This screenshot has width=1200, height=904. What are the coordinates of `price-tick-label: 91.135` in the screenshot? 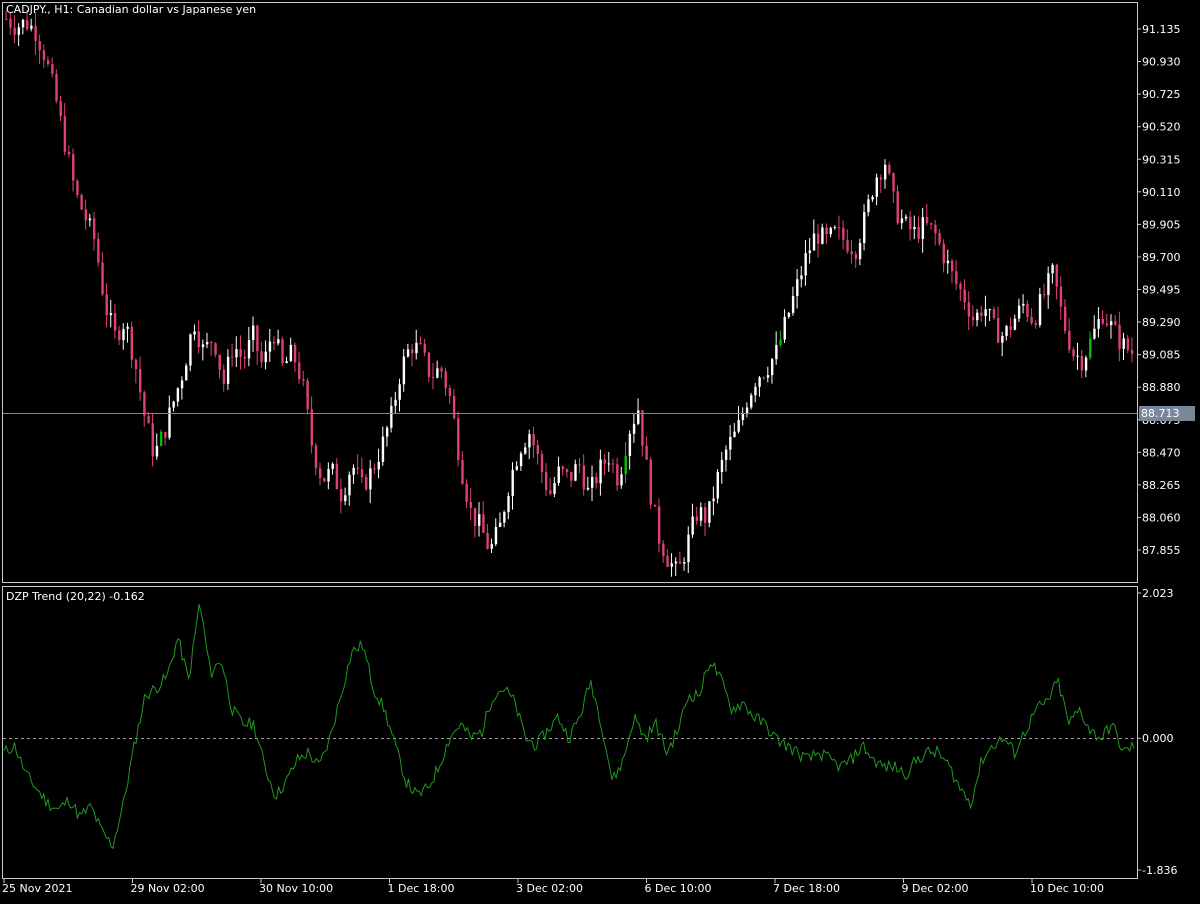 It's located at (1161, 29).